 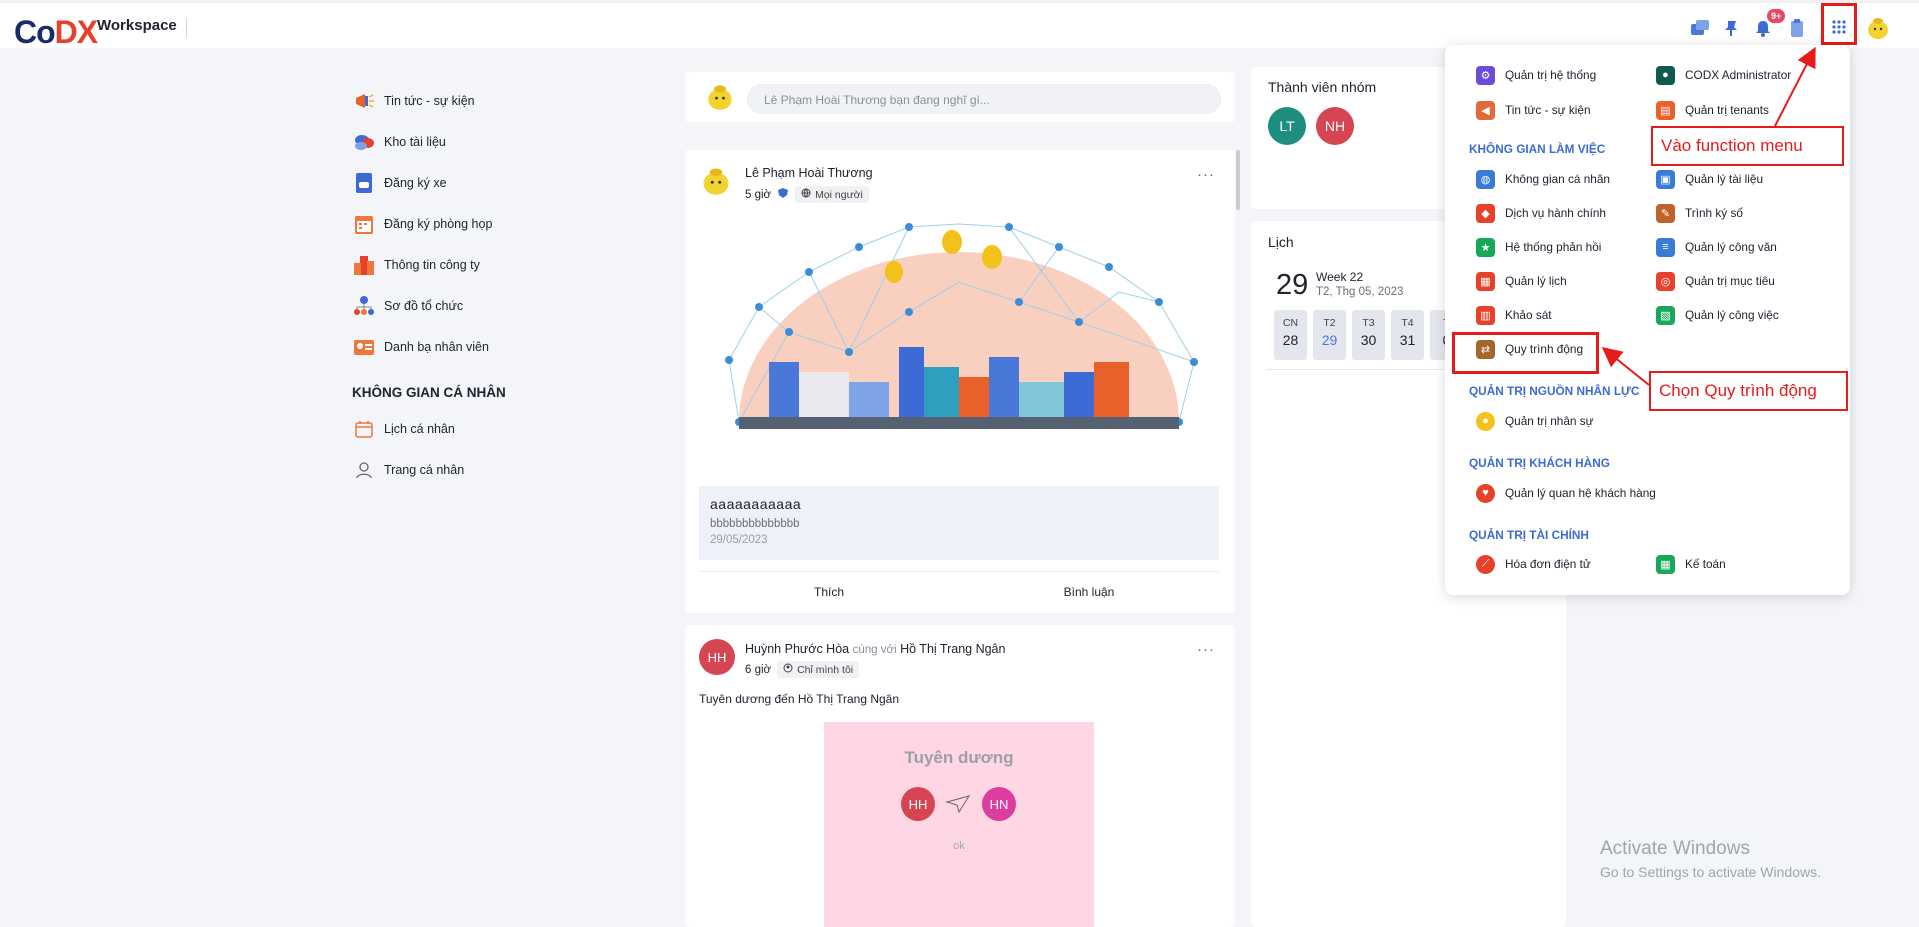 What do you see at coordinates (1238, 180) in the screenshot?
I see `feed-scrollbar` at bounding box center [1238, 180].